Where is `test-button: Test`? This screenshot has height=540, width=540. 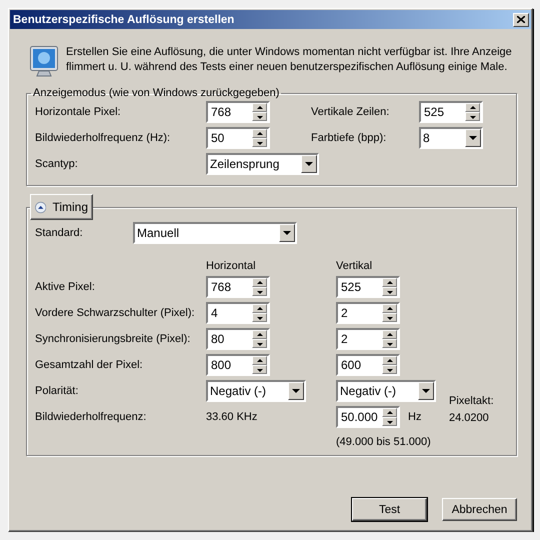
test-button: Test is located at coordinates (389, 509).